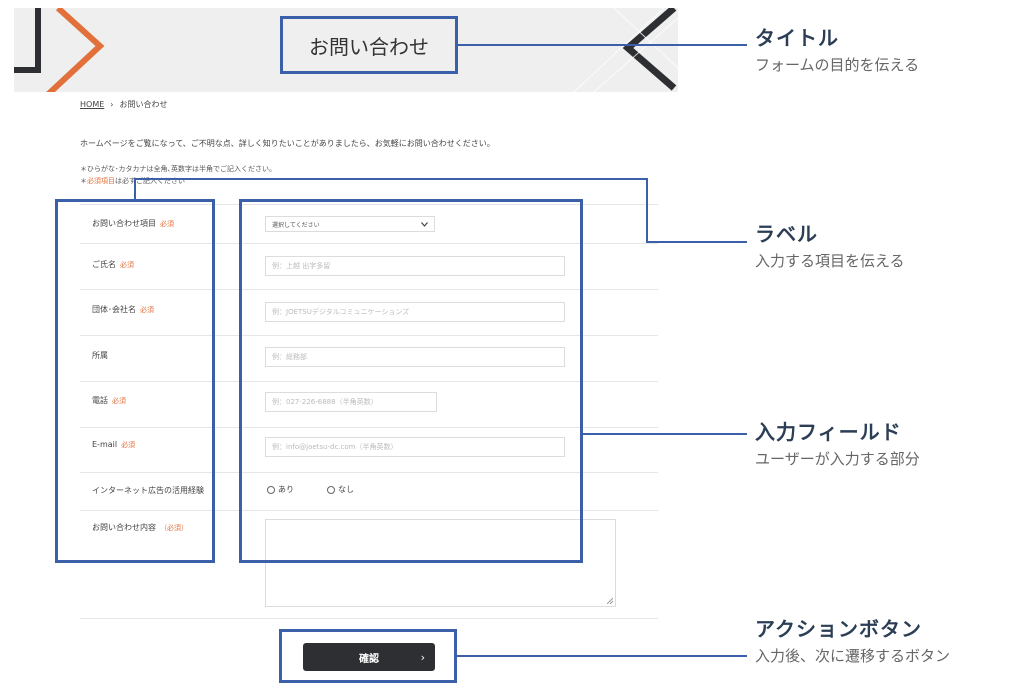 Image resolution: width=1024 pixels, height=688 pixels. What do you see at coordinates (797, 38) in the screenshot?
I see `annotation-title-heading: タイトル` at bounding box center [797, 38].